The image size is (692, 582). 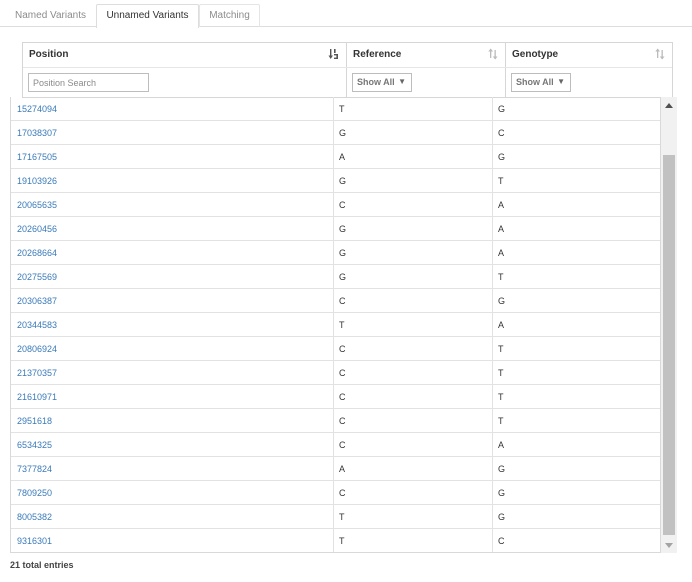 What do you see at coordinates (335, 205) in the screenshot?
I see `table-row: 20065635 C A` at bounding box center [335, 205].